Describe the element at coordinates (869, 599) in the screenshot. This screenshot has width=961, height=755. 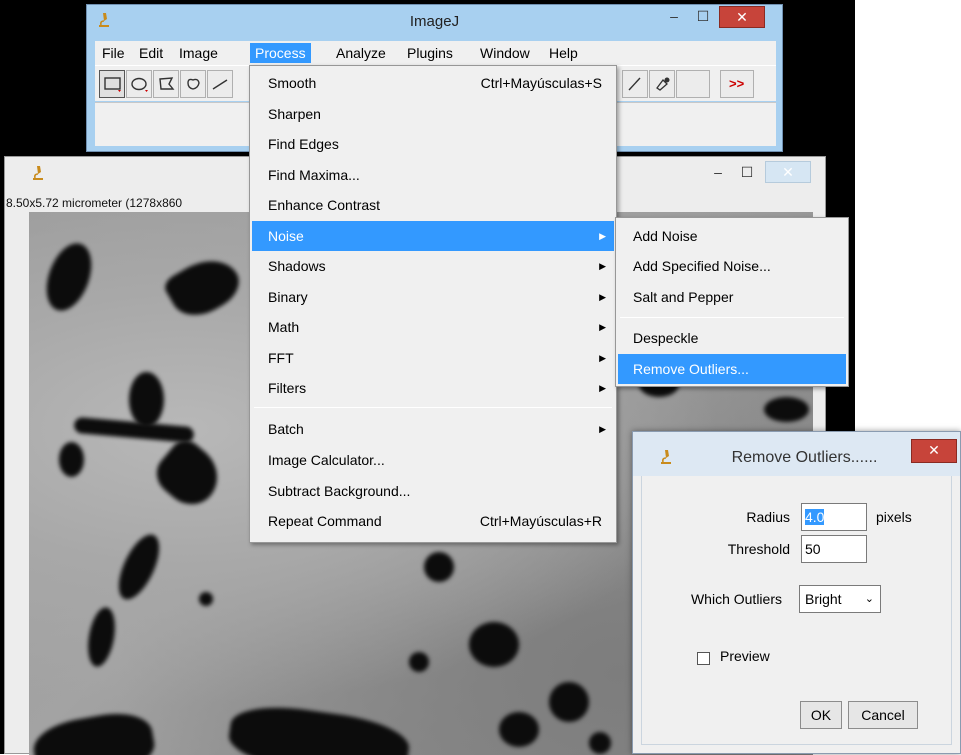
I see `chevron-down-icon: ⌄` at that location.